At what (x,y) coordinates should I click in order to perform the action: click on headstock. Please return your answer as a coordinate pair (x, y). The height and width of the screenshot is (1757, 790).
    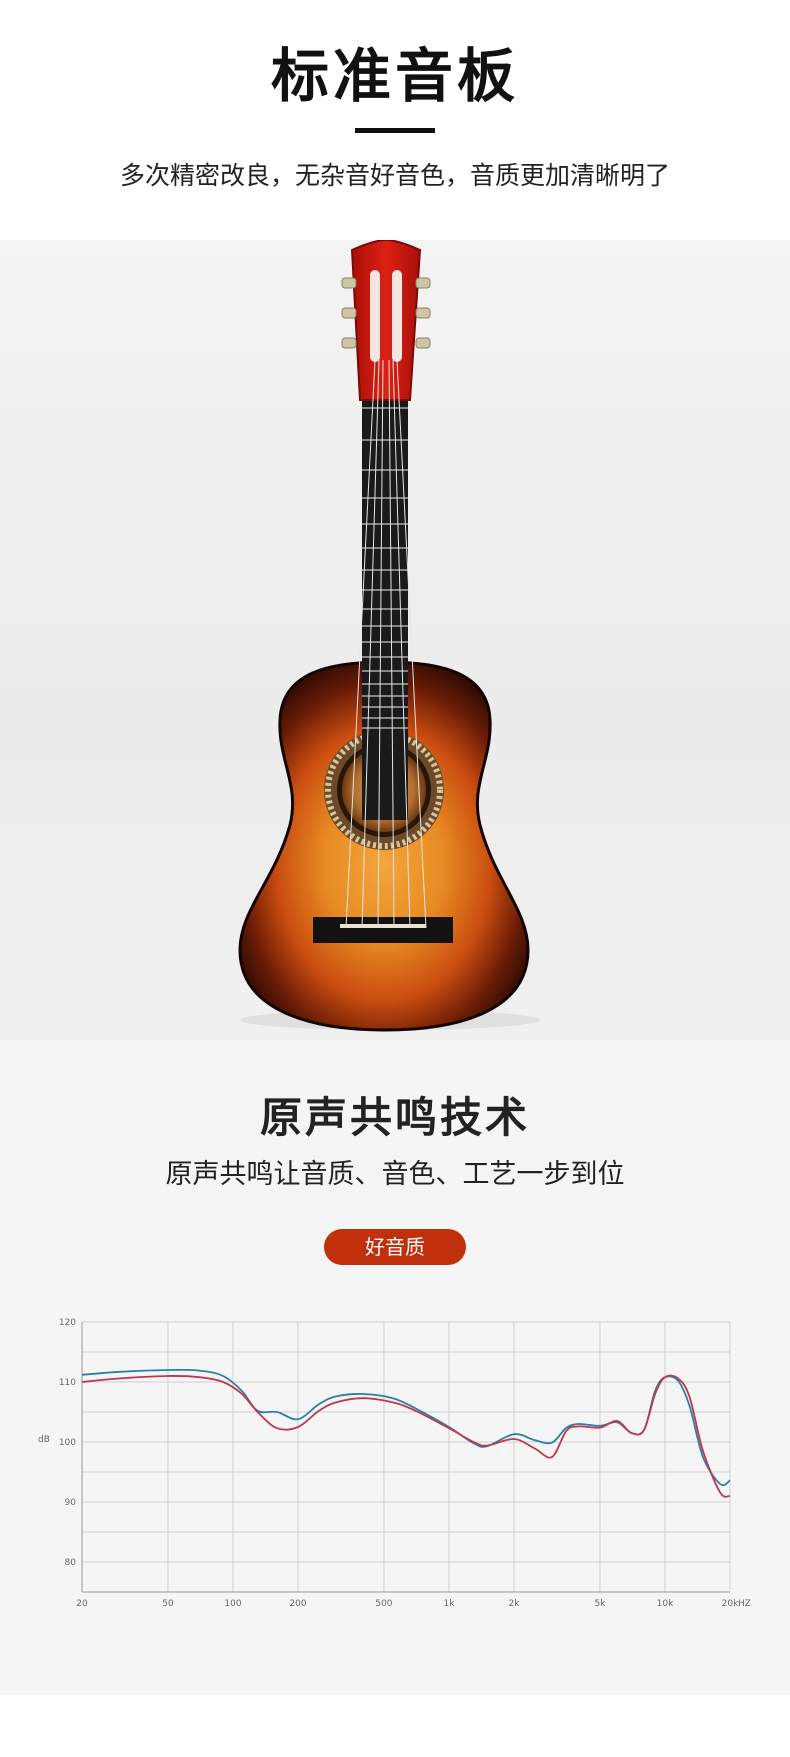
    Looking at the image, I should click on (386, 320).